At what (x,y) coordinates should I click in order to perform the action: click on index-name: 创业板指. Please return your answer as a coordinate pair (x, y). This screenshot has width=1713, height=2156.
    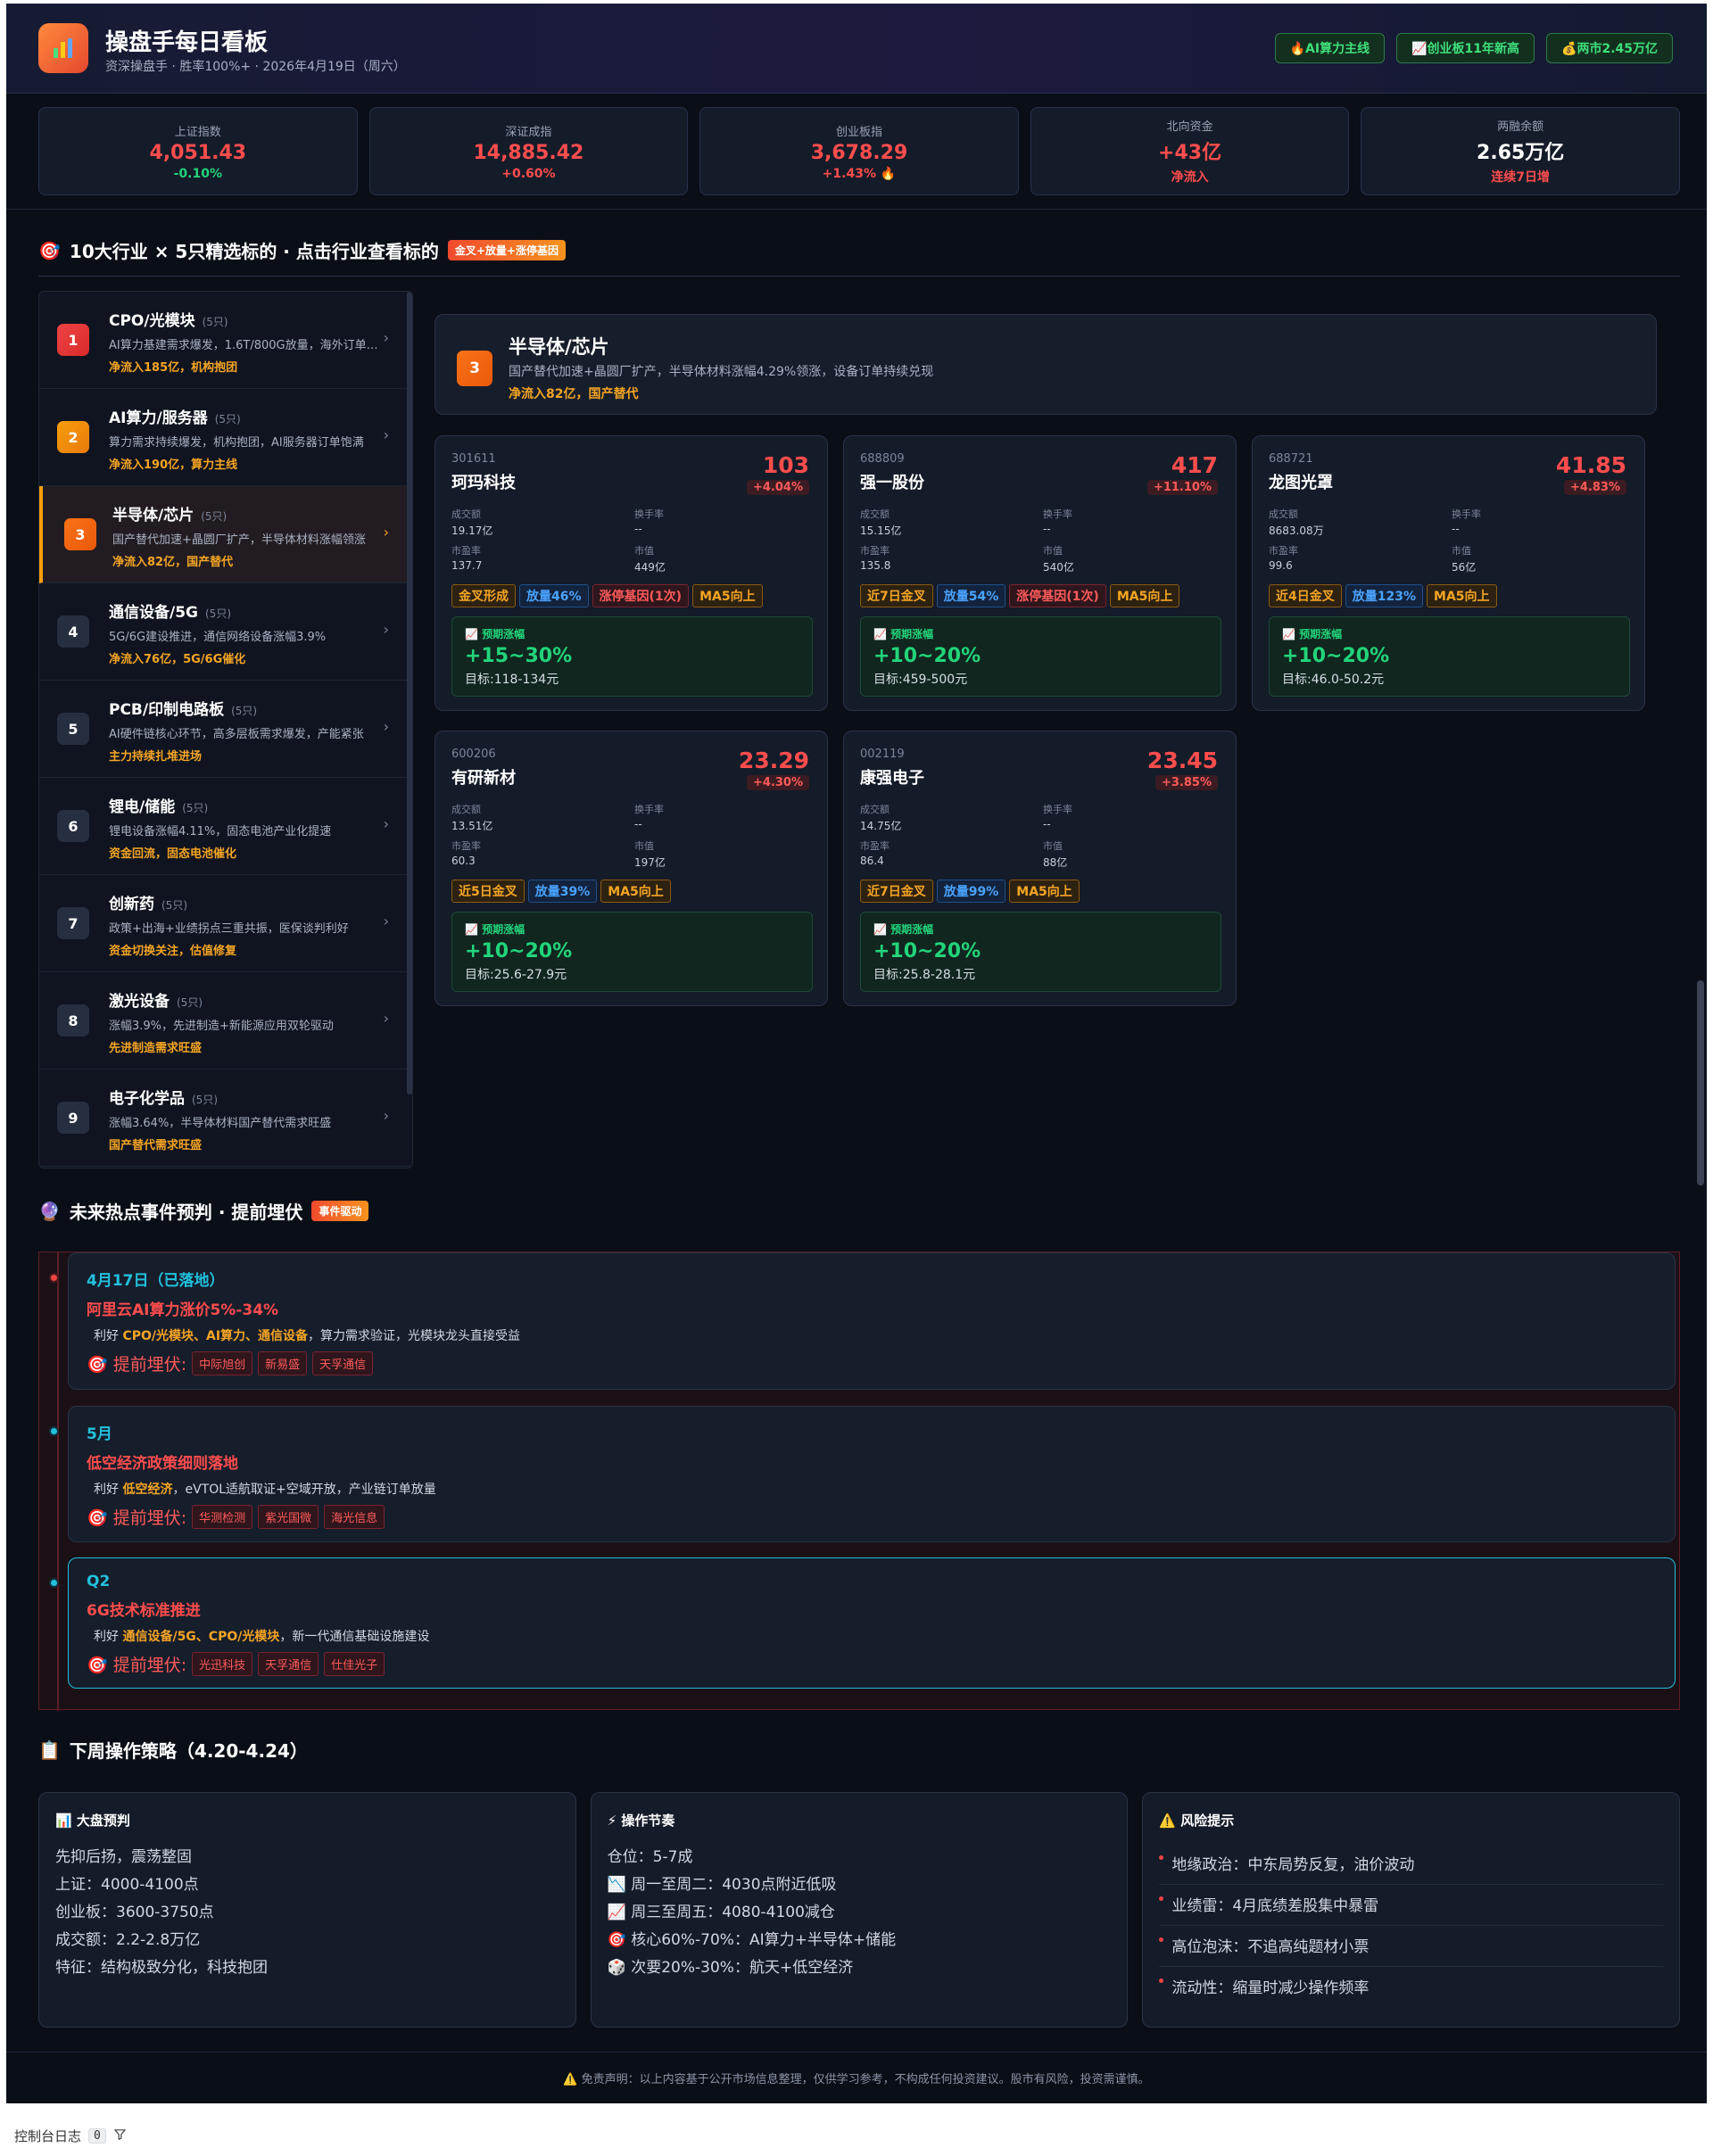
    Looking at the image, I should click on (858, 132).